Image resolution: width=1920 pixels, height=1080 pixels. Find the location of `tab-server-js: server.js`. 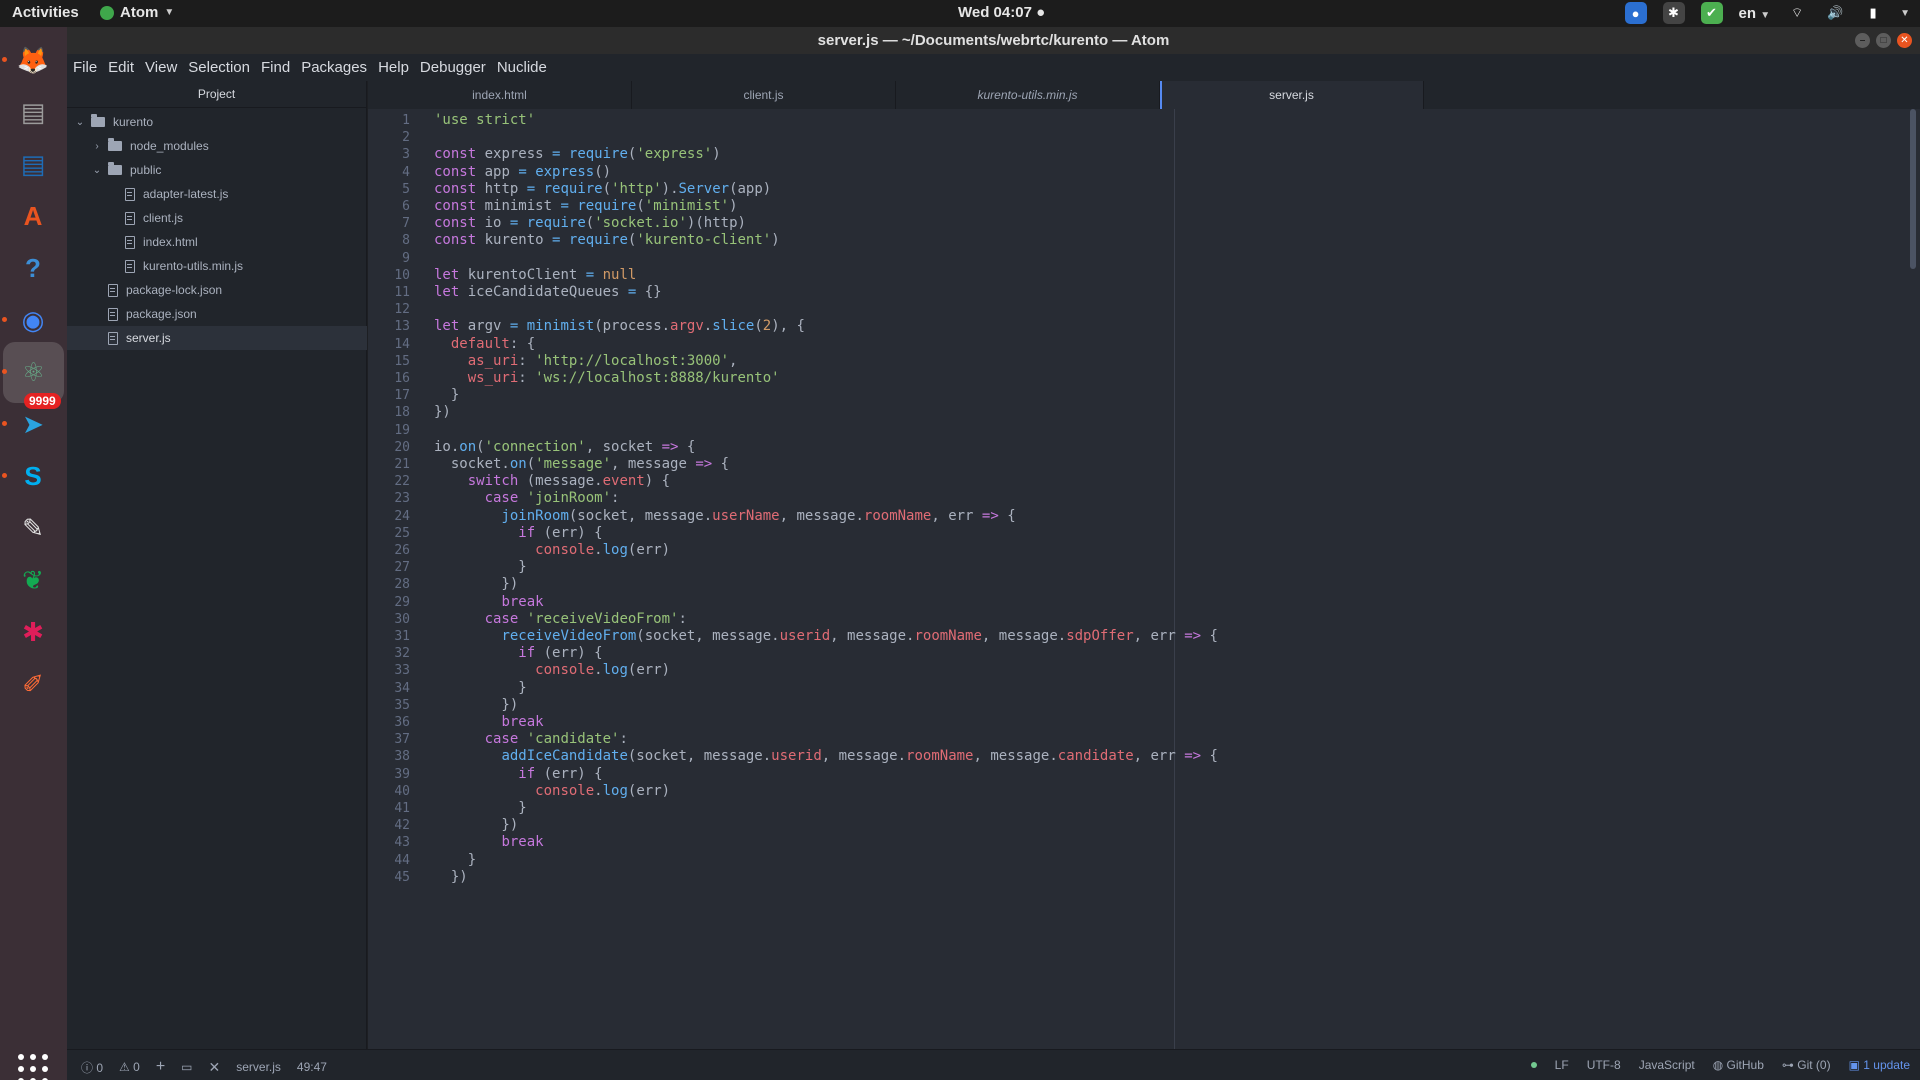

tab-server-js: server.js is located at coordinates (1292, 95).